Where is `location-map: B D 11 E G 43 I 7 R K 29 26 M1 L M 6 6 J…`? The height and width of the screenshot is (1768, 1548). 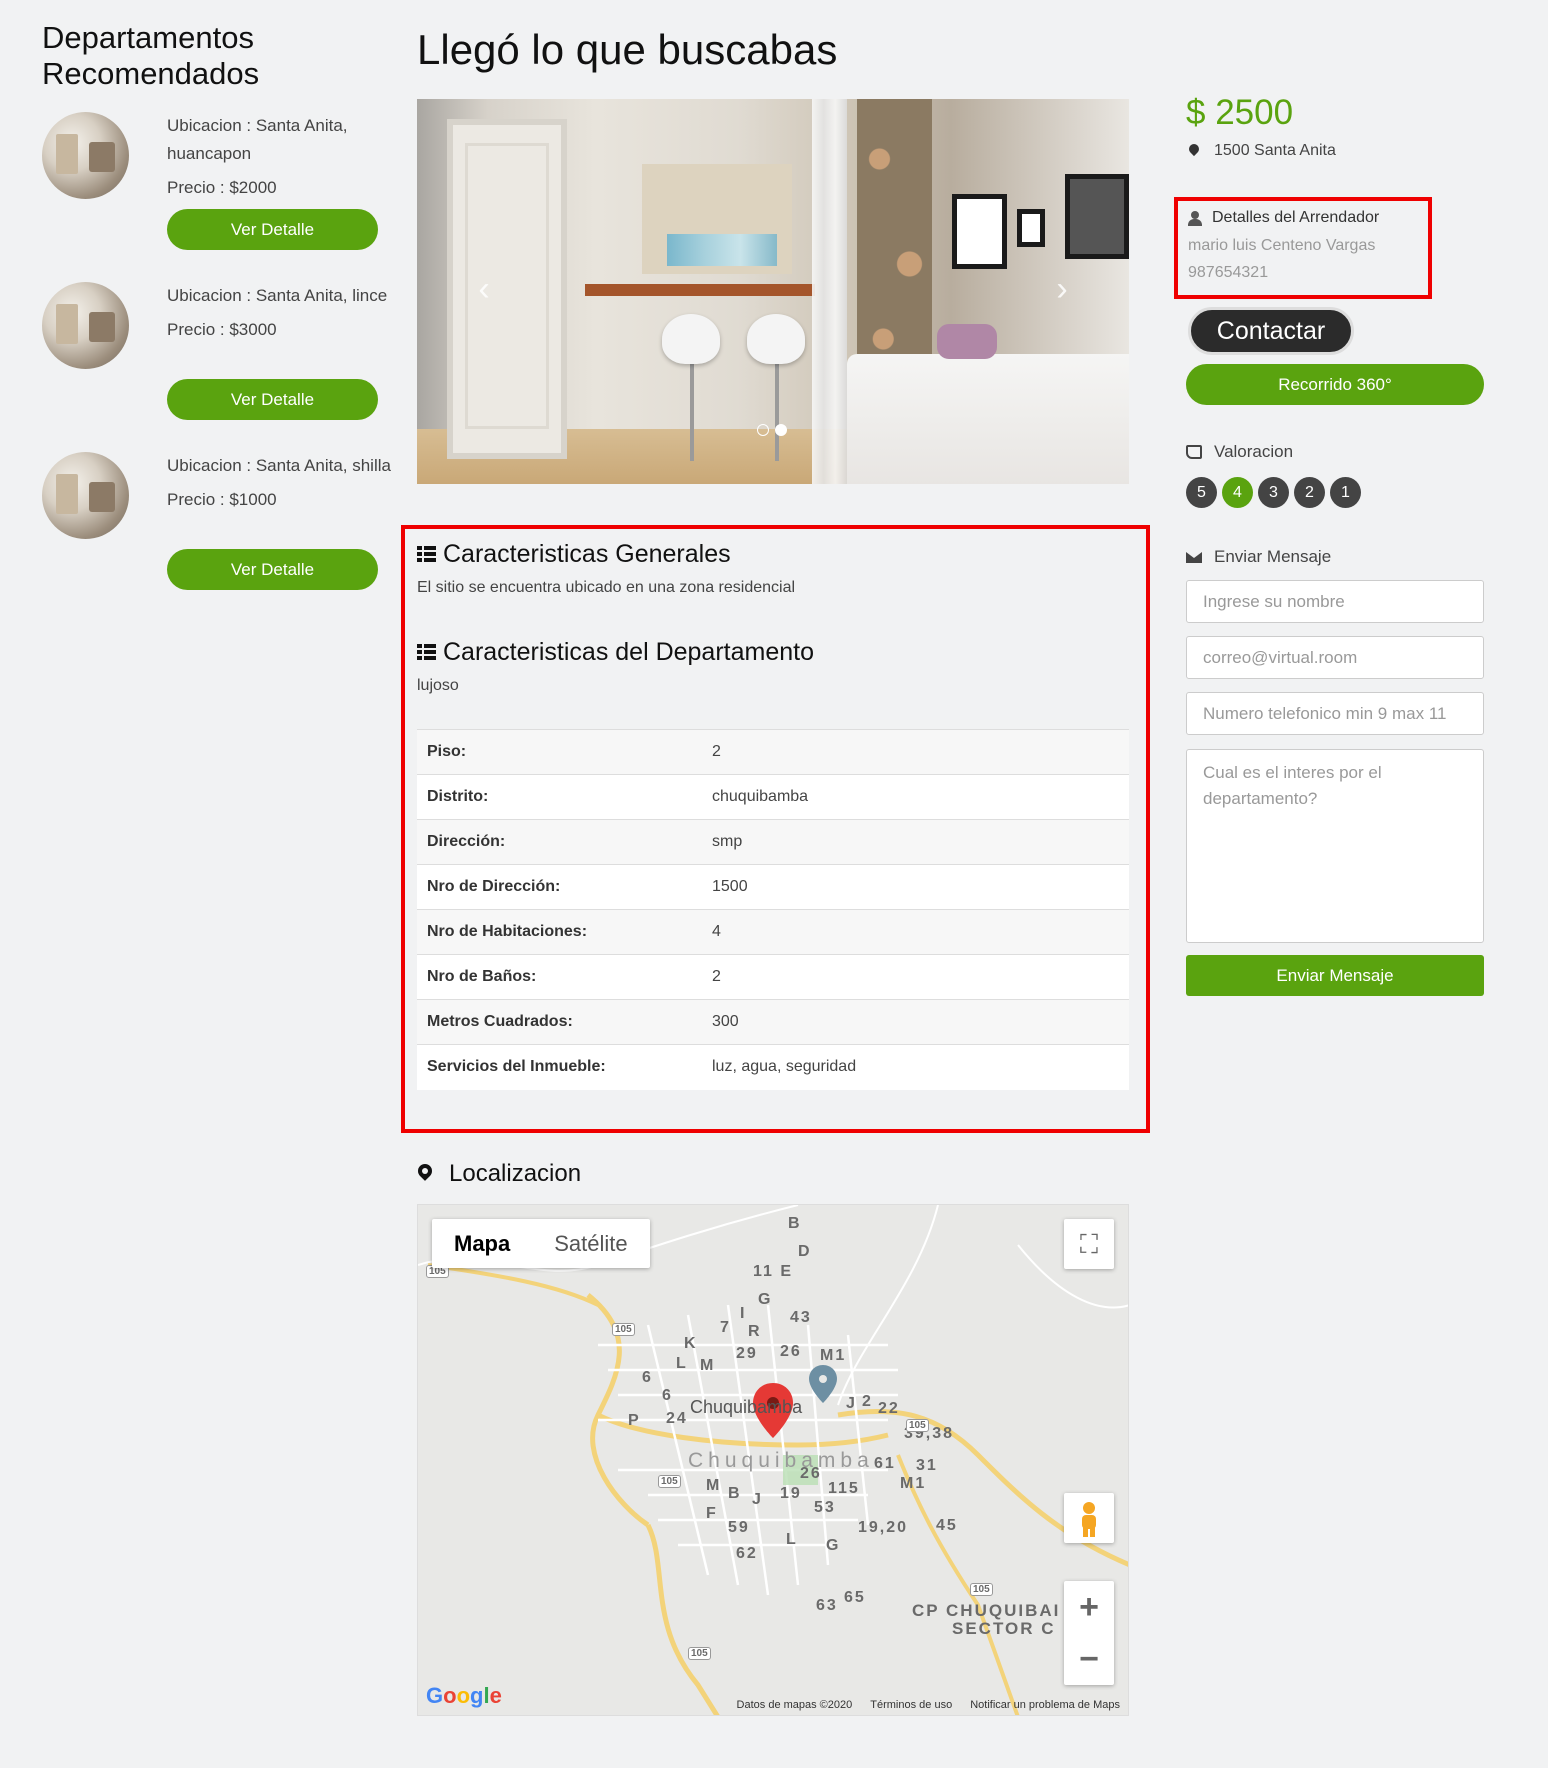 location-map: B D 11 E G 43 I 7 R K 29 26 M1 L M 6 6 J… is located at coordinates (773, 1460).